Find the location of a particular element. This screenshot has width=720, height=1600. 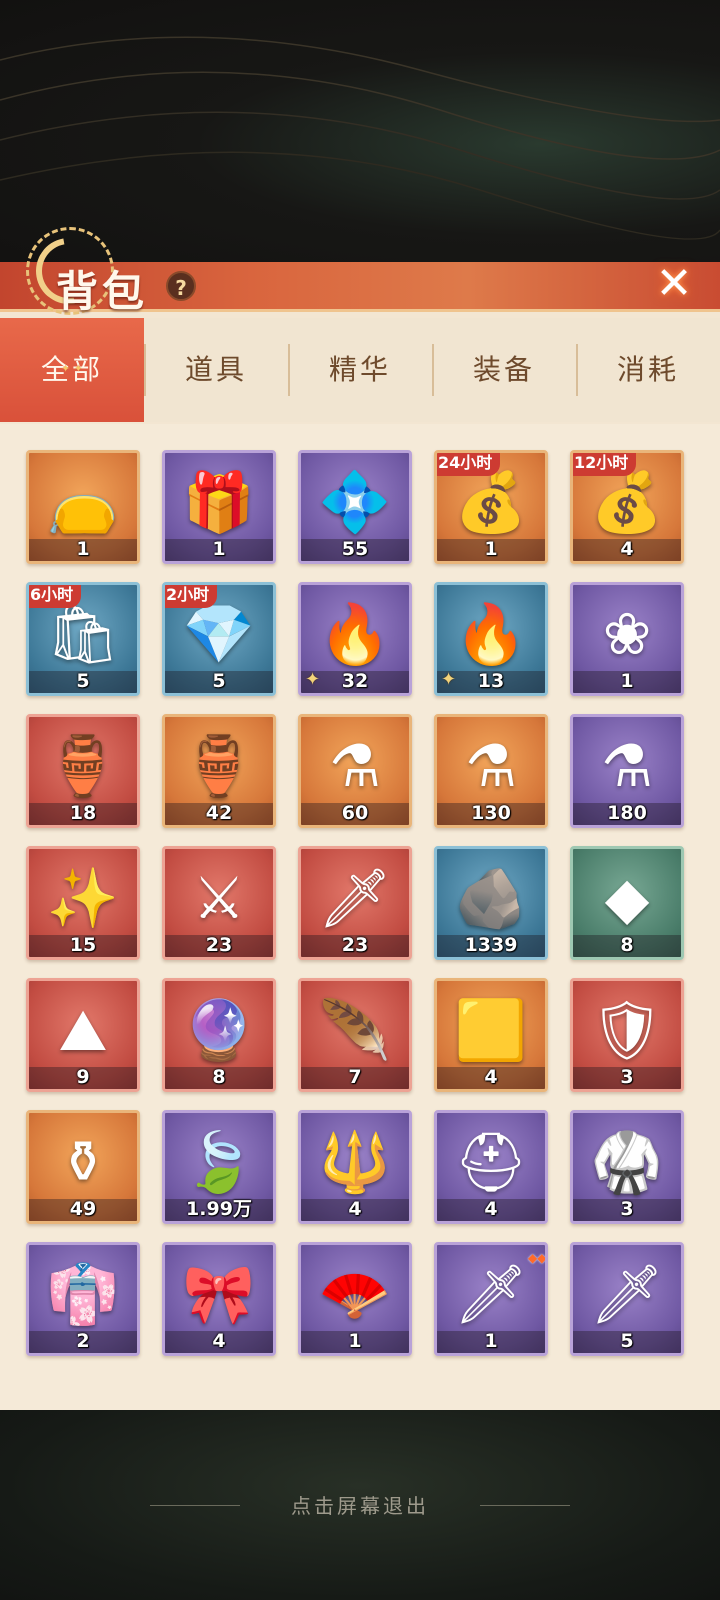

green-gourd-icon: 🏺 is located at coordinates (83, 766).